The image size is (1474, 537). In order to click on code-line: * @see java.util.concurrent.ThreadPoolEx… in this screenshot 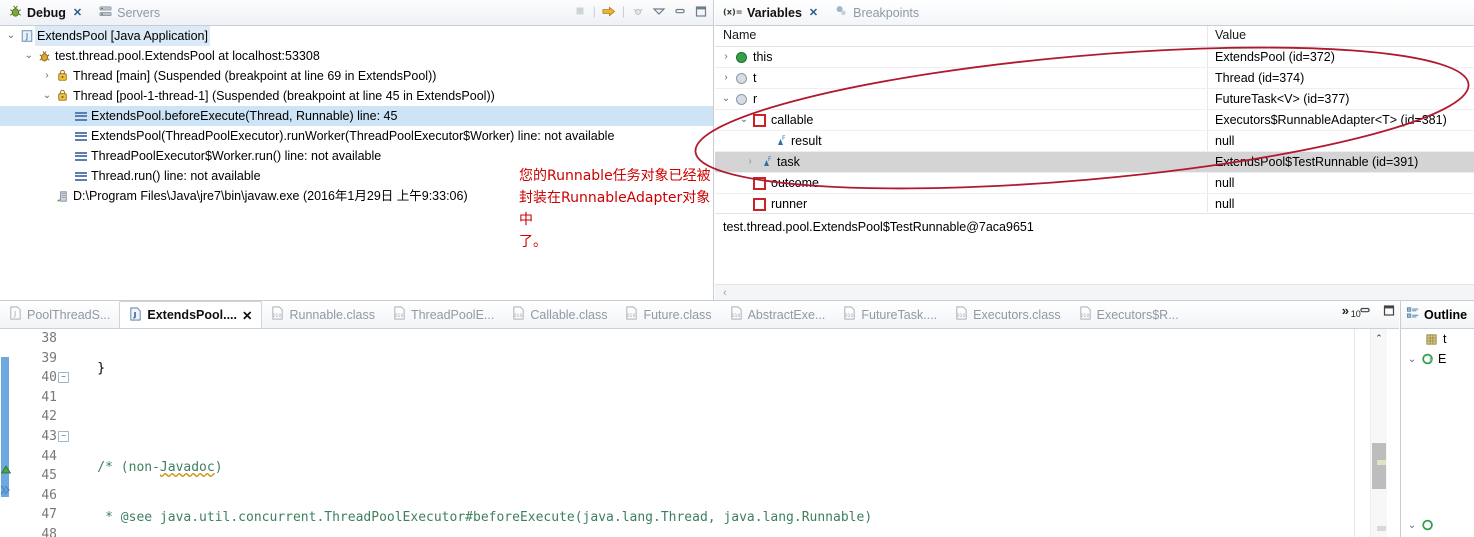, I will do `click(702, 518)`.